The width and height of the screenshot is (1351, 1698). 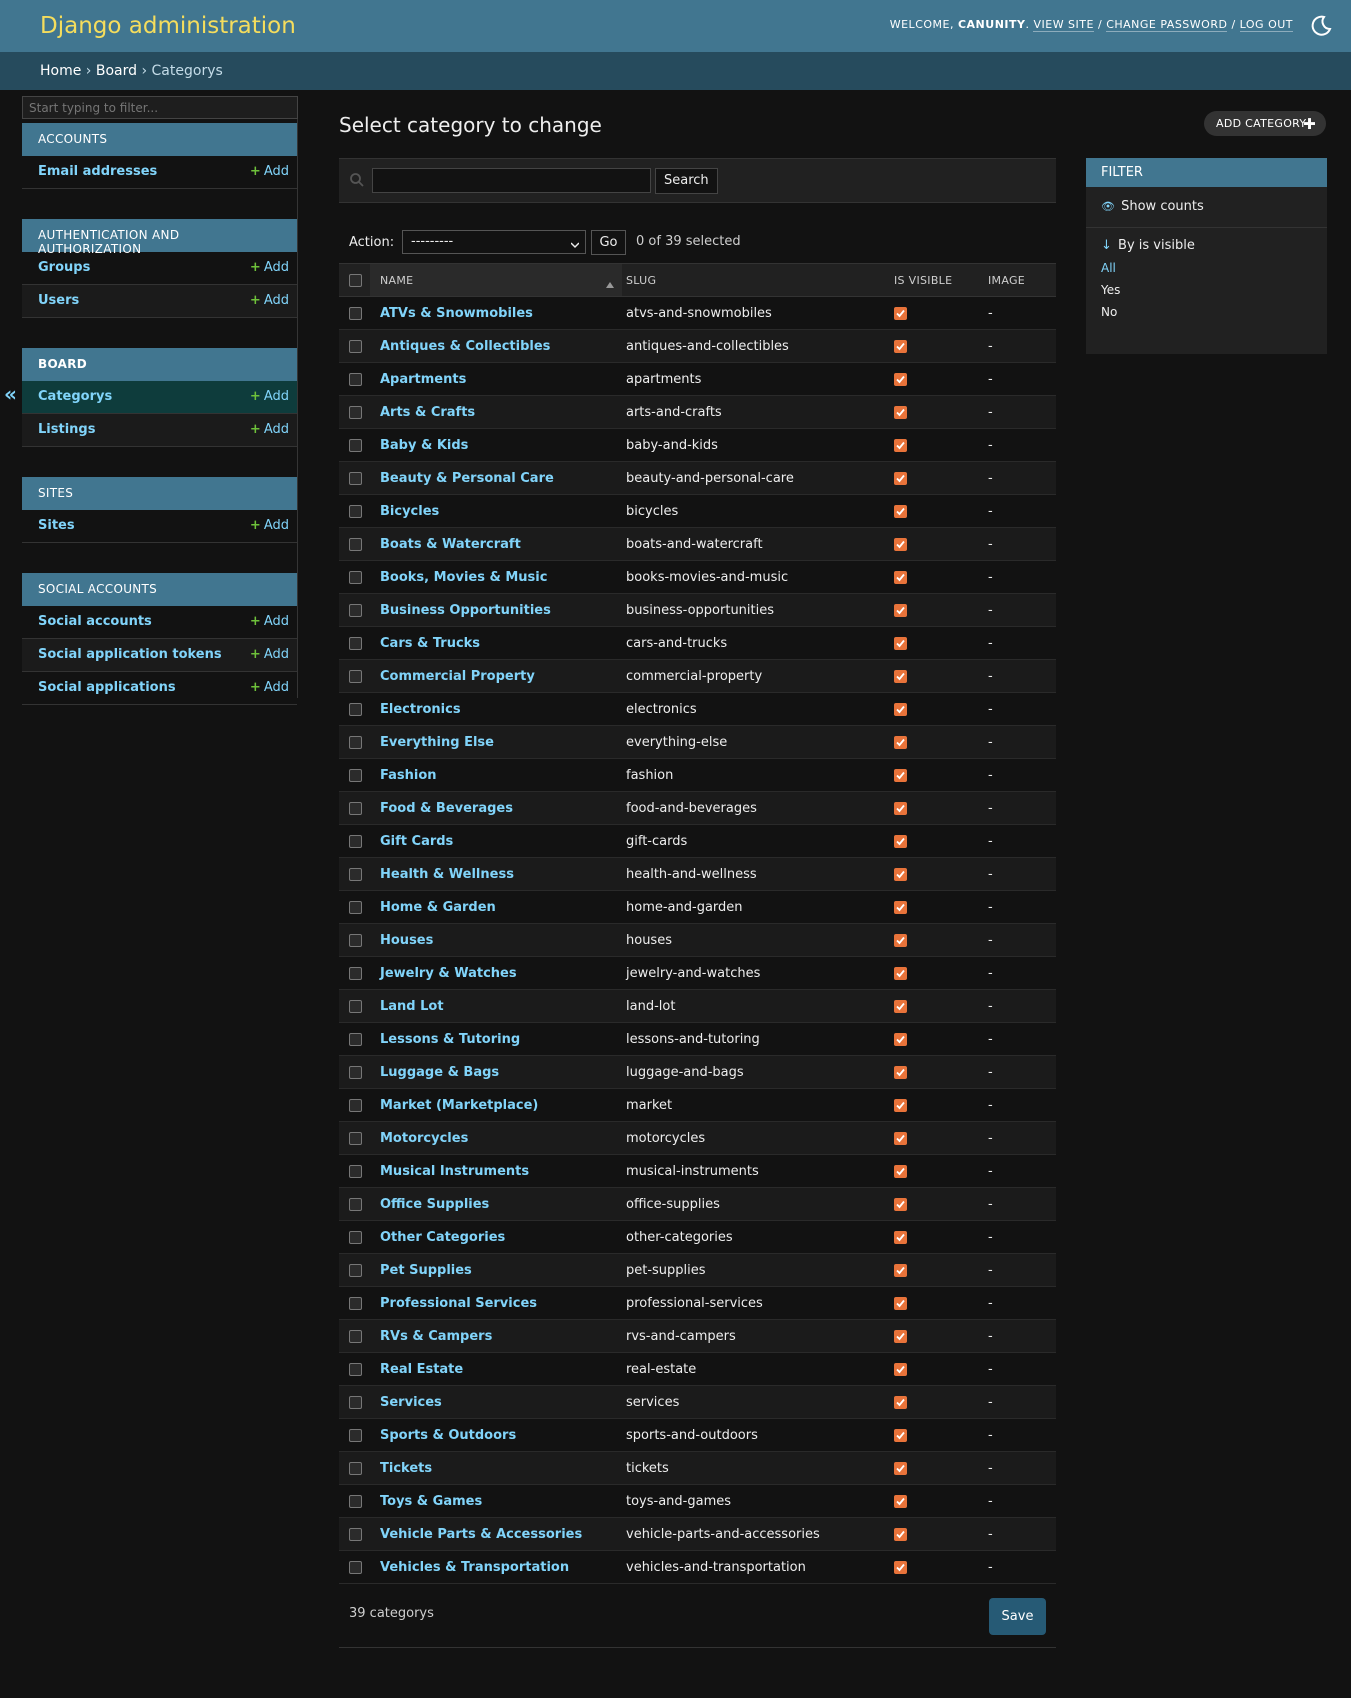 I want to click on category-name-link: Commercial Property, so click(x=457, y=676).